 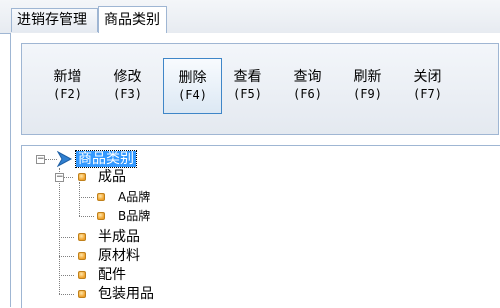 I want to click on delete-button-label: 删除, so click(x=192, y=78).